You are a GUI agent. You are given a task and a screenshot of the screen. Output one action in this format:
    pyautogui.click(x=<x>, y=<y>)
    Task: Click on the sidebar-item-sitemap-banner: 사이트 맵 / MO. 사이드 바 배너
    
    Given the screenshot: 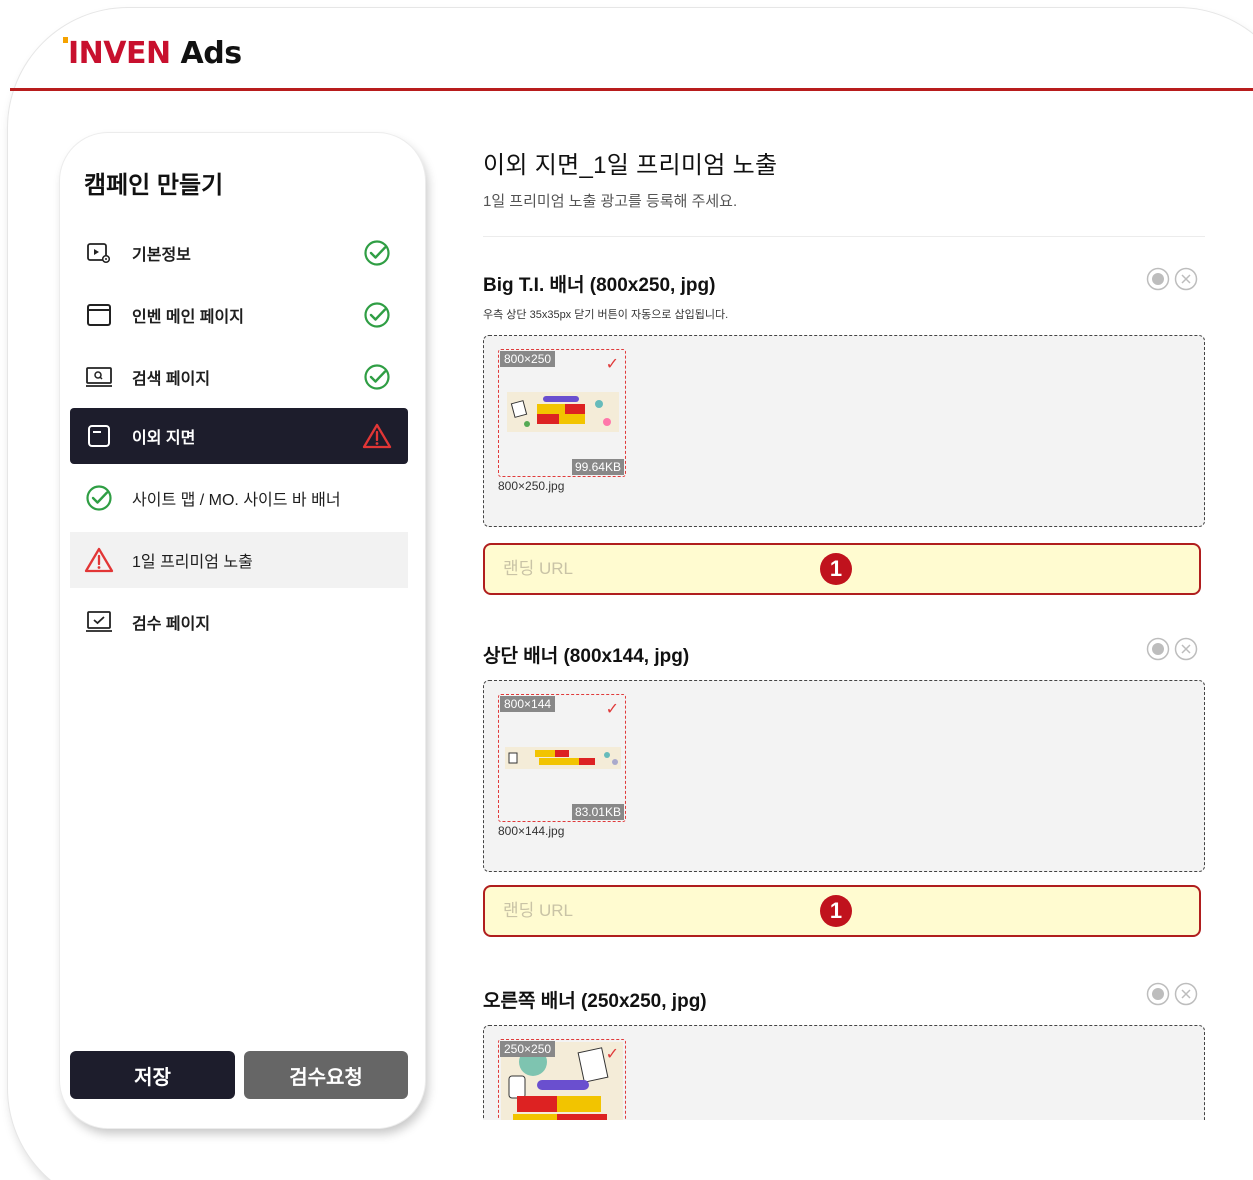 What is the action you would take?
    pyautogui.click(x=239, y=498)
    